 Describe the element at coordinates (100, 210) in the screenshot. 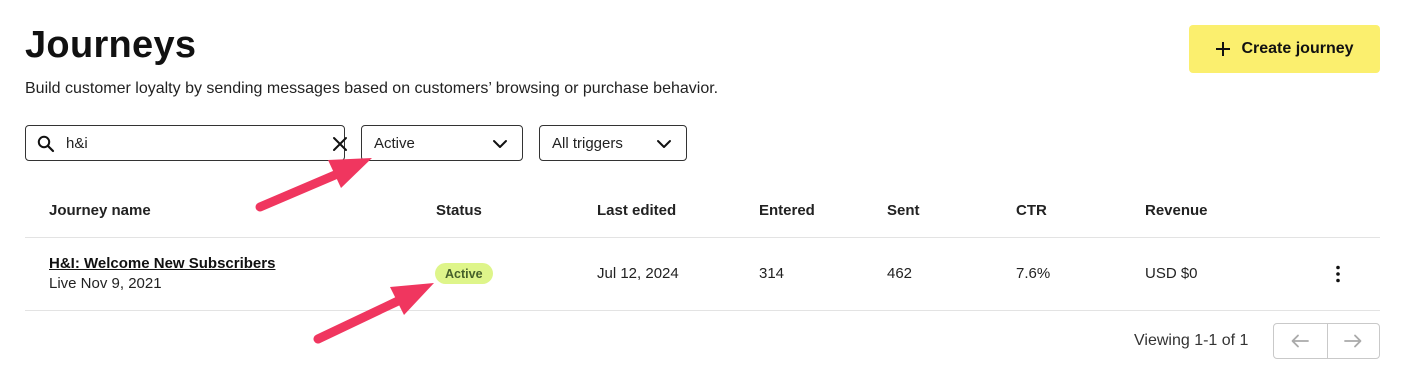

I see `column-header-journey-name: Journey name` at that location.